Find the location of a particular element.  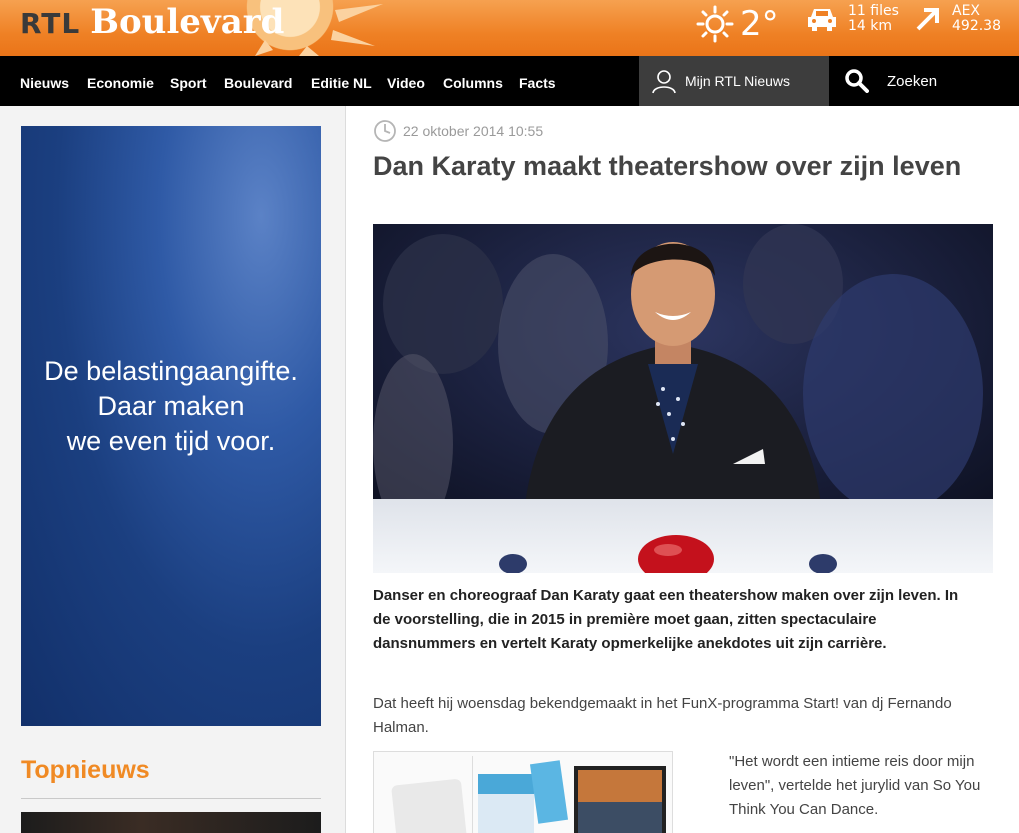

aex-widget: AEX 492.38 is located at coordinates (957, 19).